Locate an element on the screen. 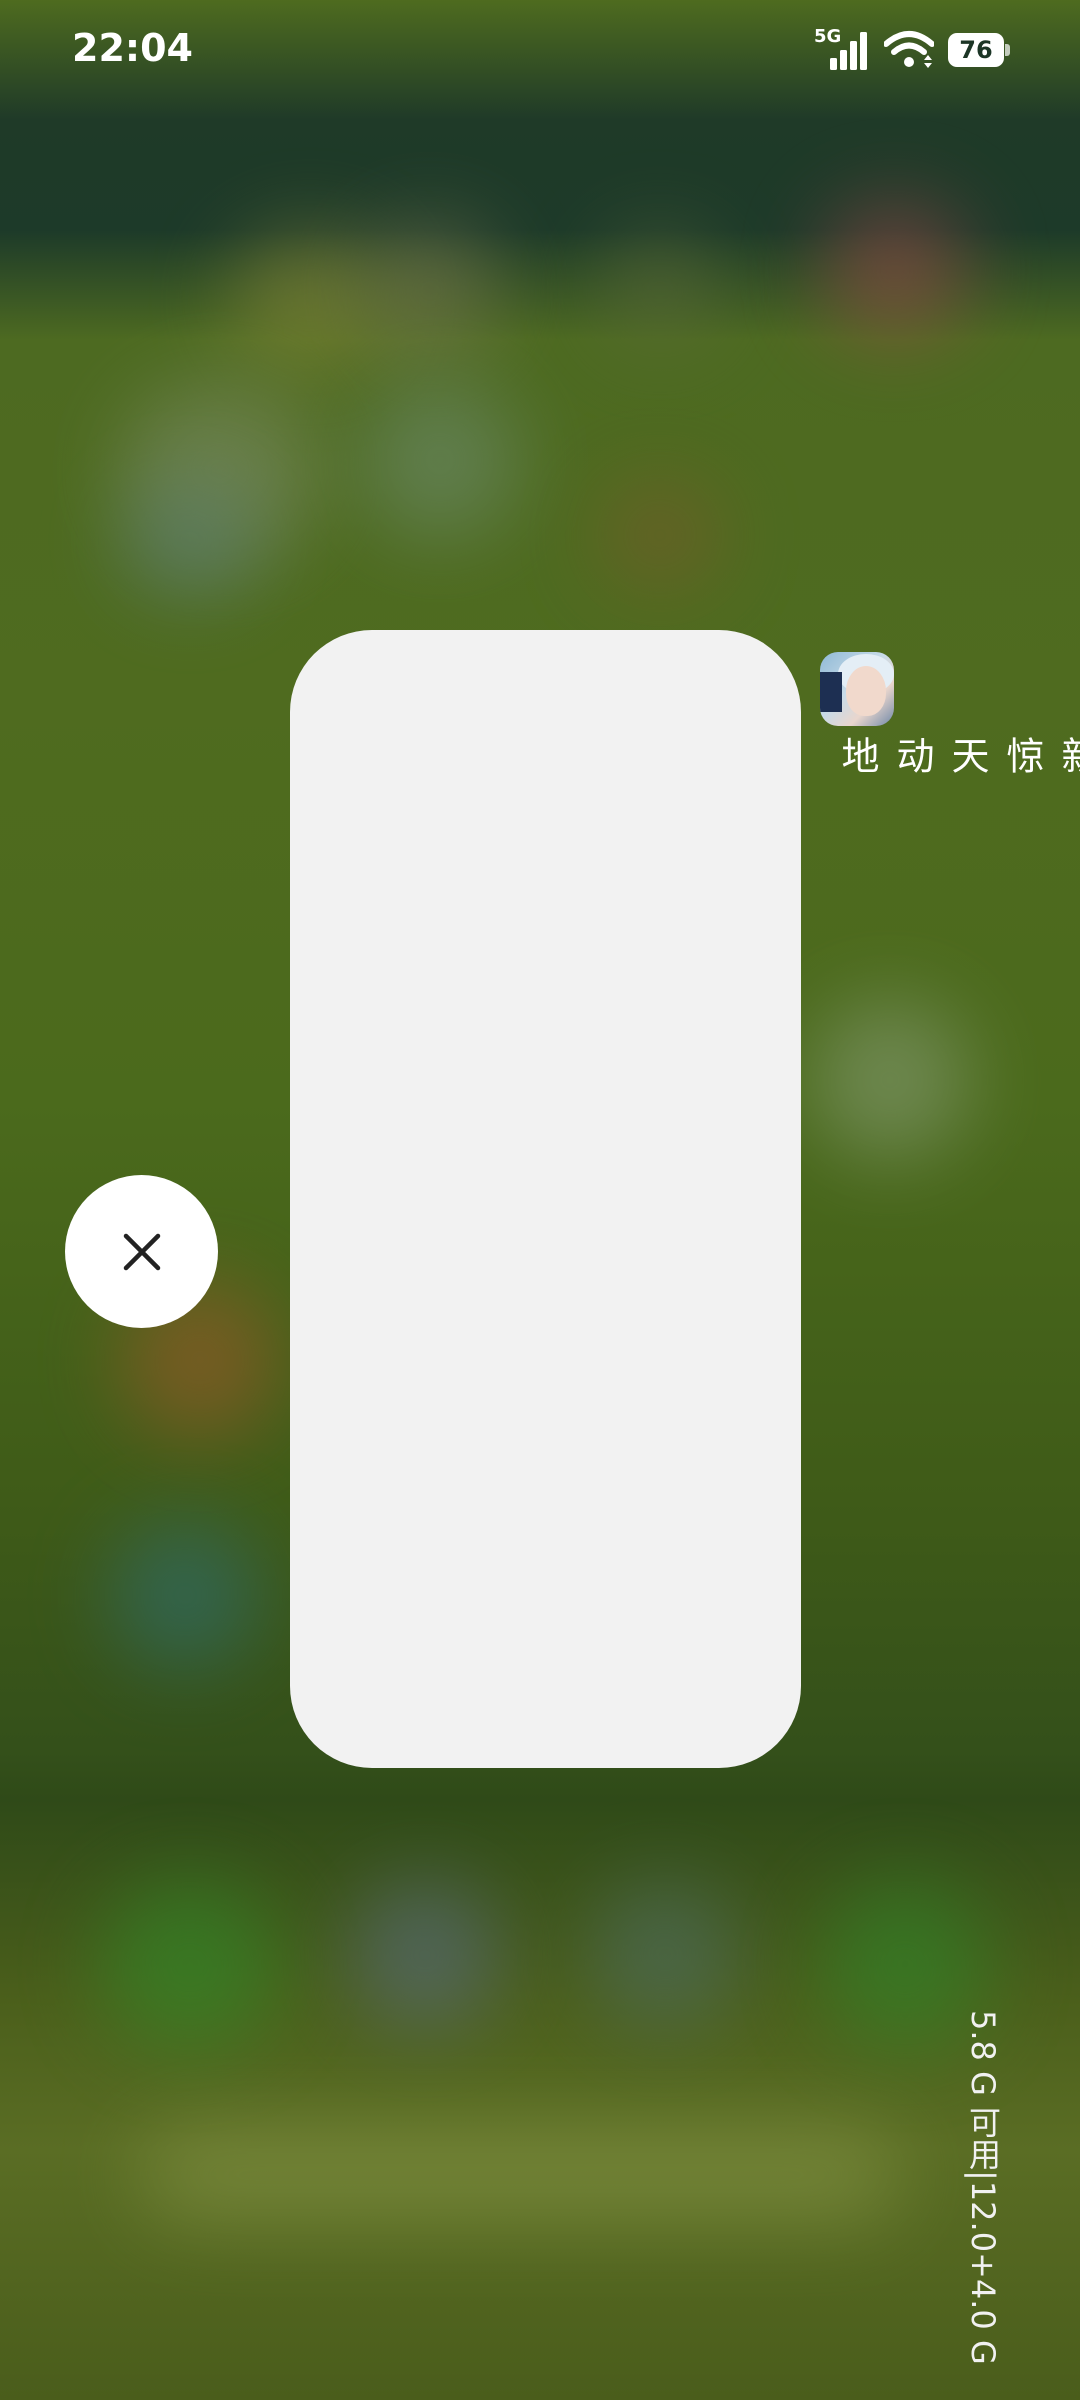 The width and height of the screenshot is (1080, 2400). battery-level: 76 is located at coordinates (976, 50).